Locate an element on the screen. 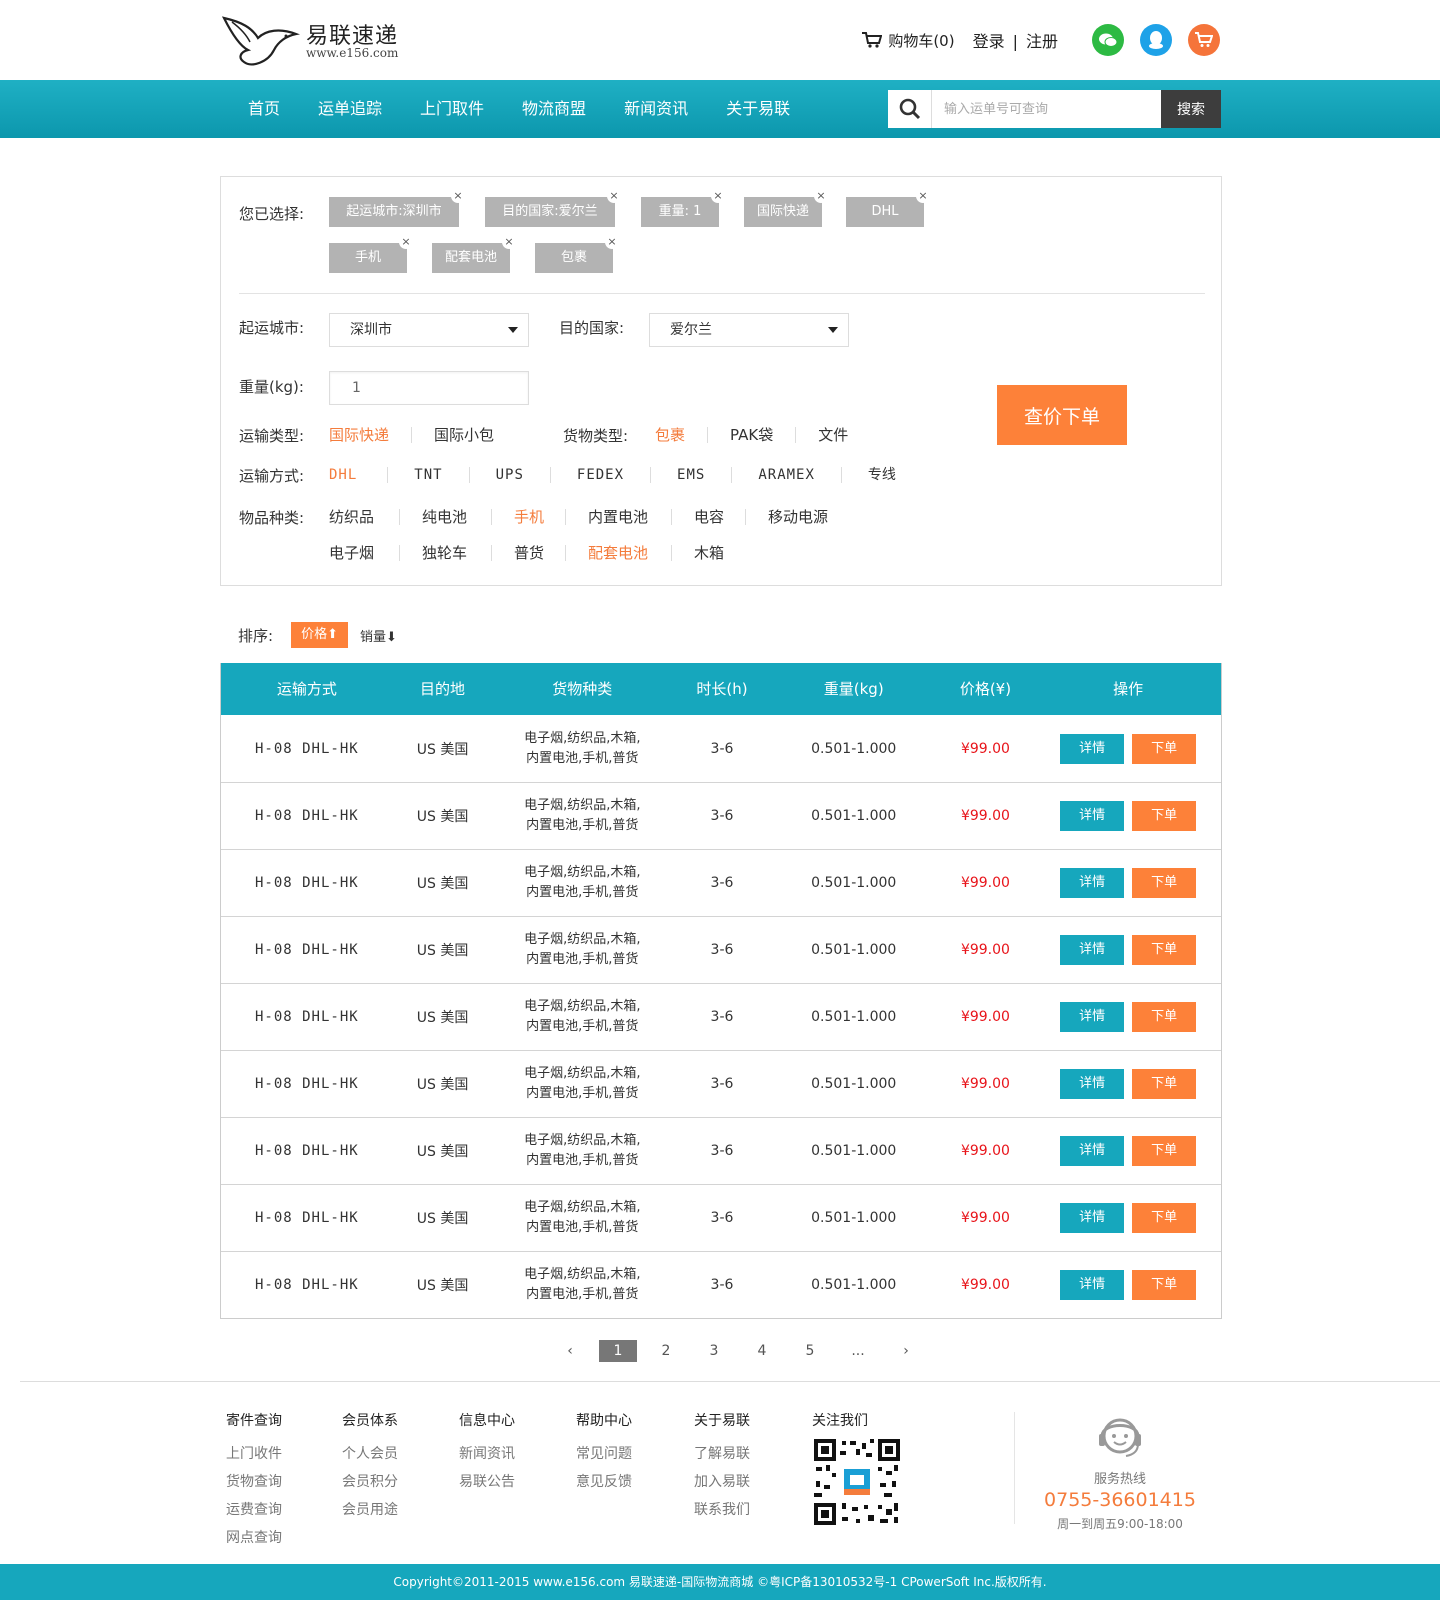  nav-item-about: 关于易联 is located at coordinates (758, 109).